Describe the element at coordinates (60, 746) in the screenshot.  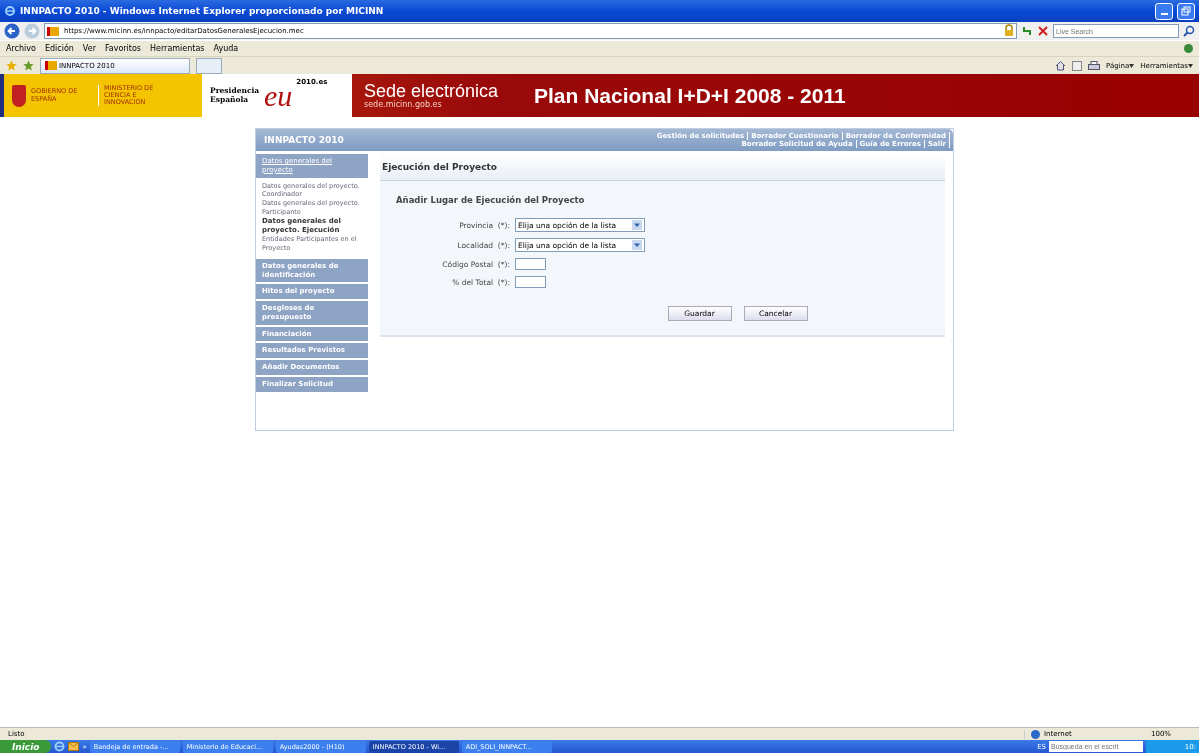
I see `browser-quicklaunch-icon` at that location.